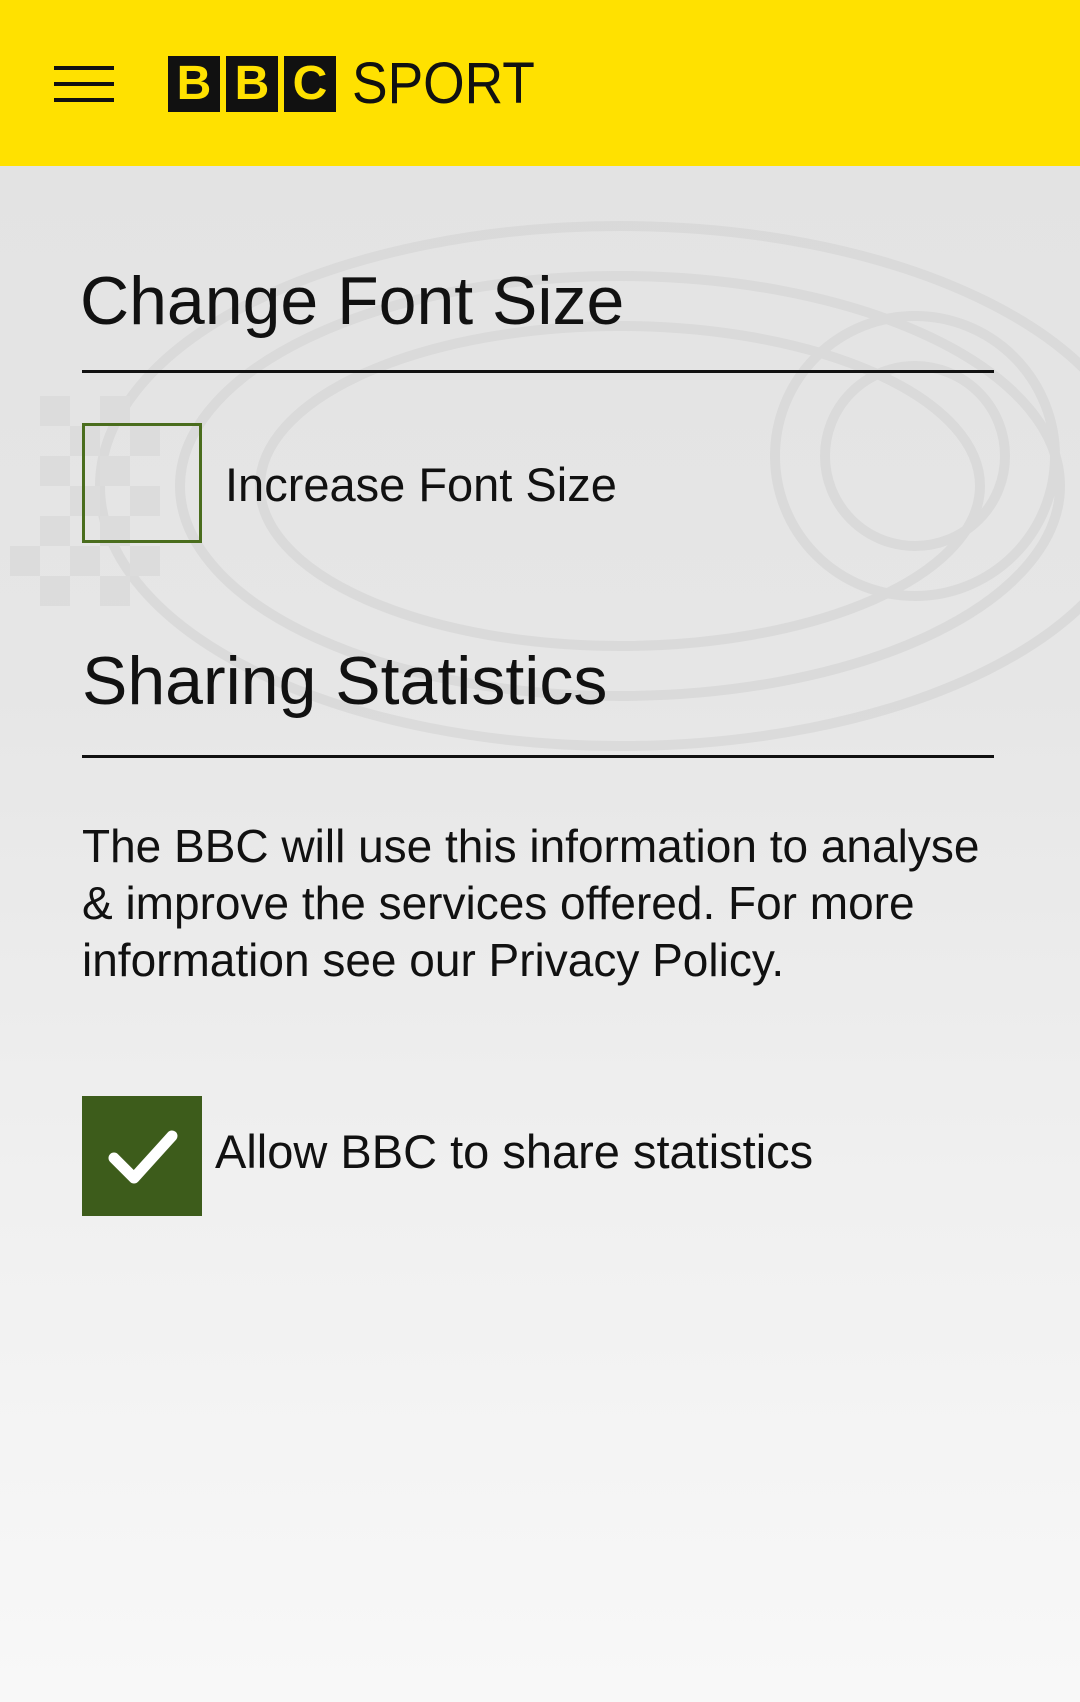 This screenshot has width=1080, height=1702. I want to click on font-size-section-title: Change Font Size, so click(352, 301).